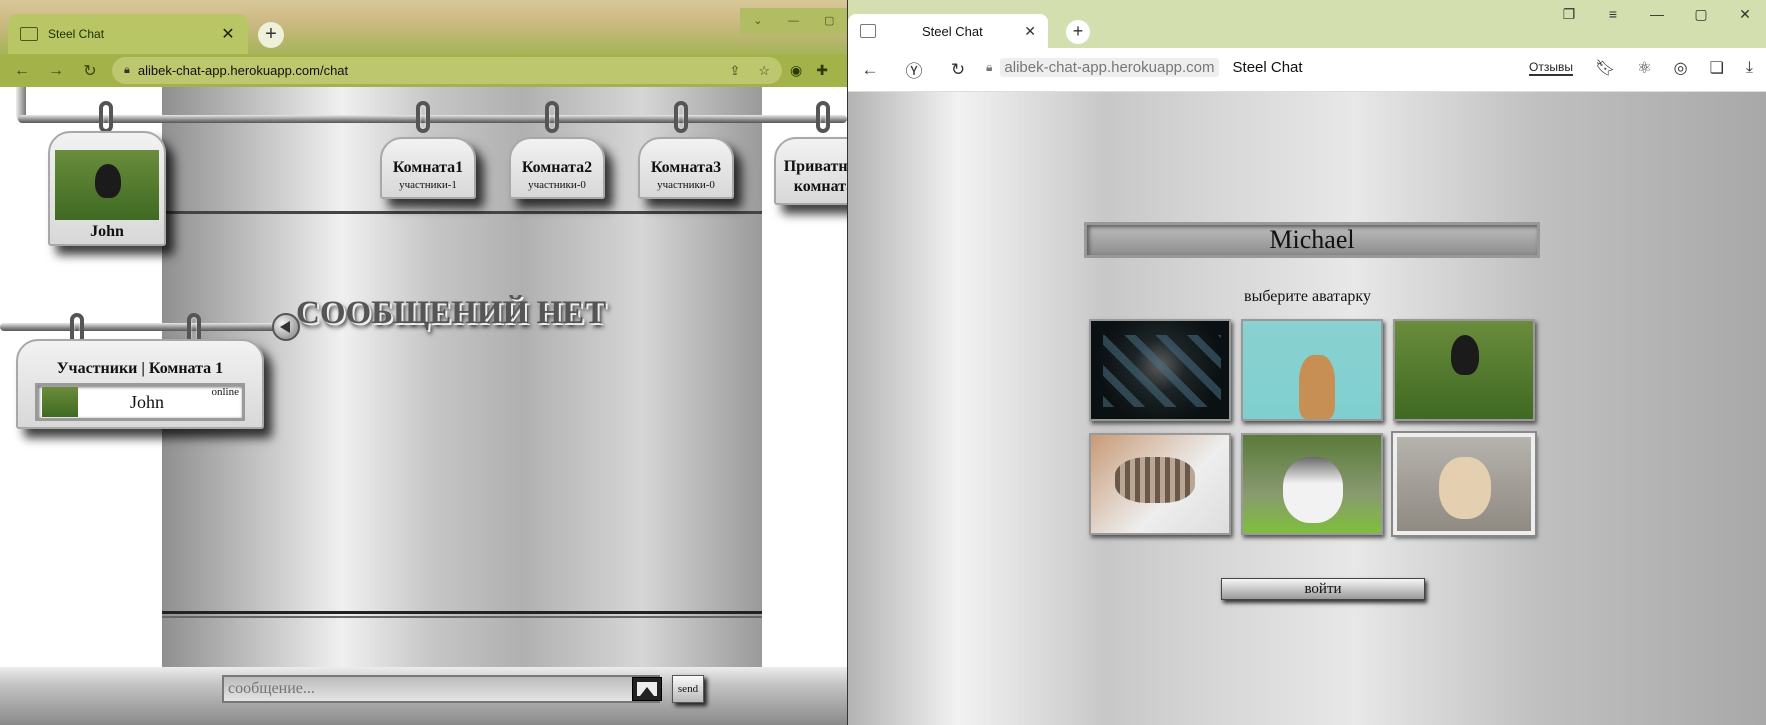 This screenshot has height=725, width=1766. What do you see at coordinates (952, 31) in the screenshot?
I see `right-tab-title: Steel Chat` at bounding box center [952, 31].